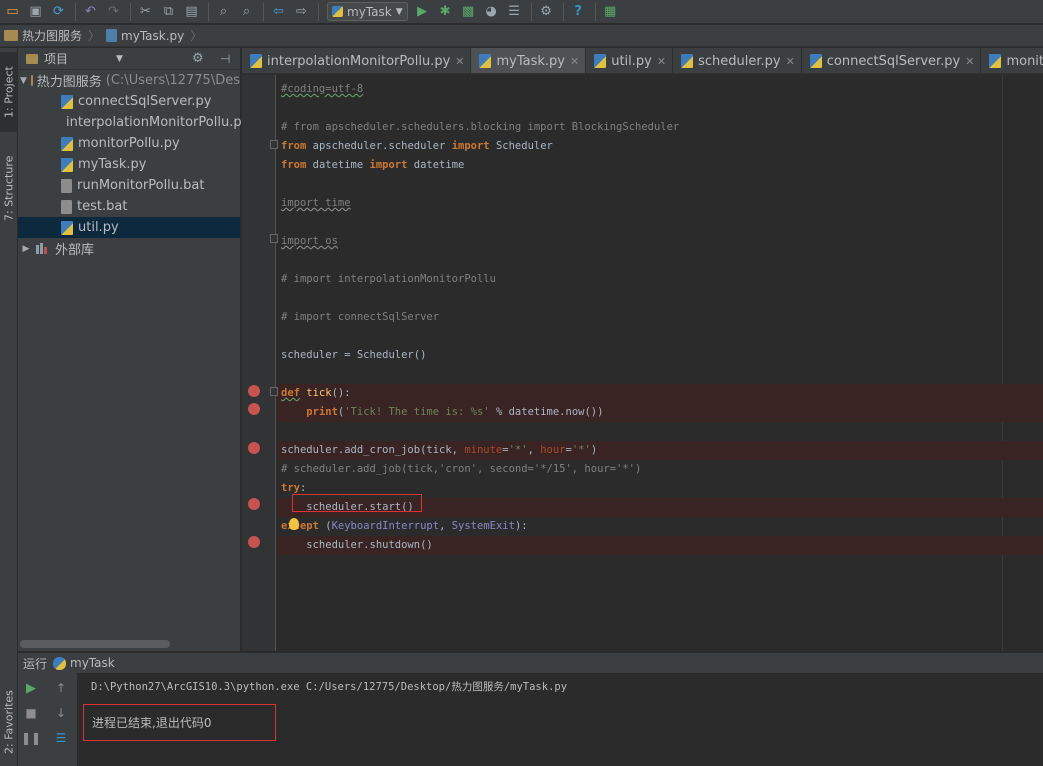 Image resolution: width=1043 pixels, height=766 pixels. I want to click on editor-tab: scheduler.py ✕, so click(737, 60).